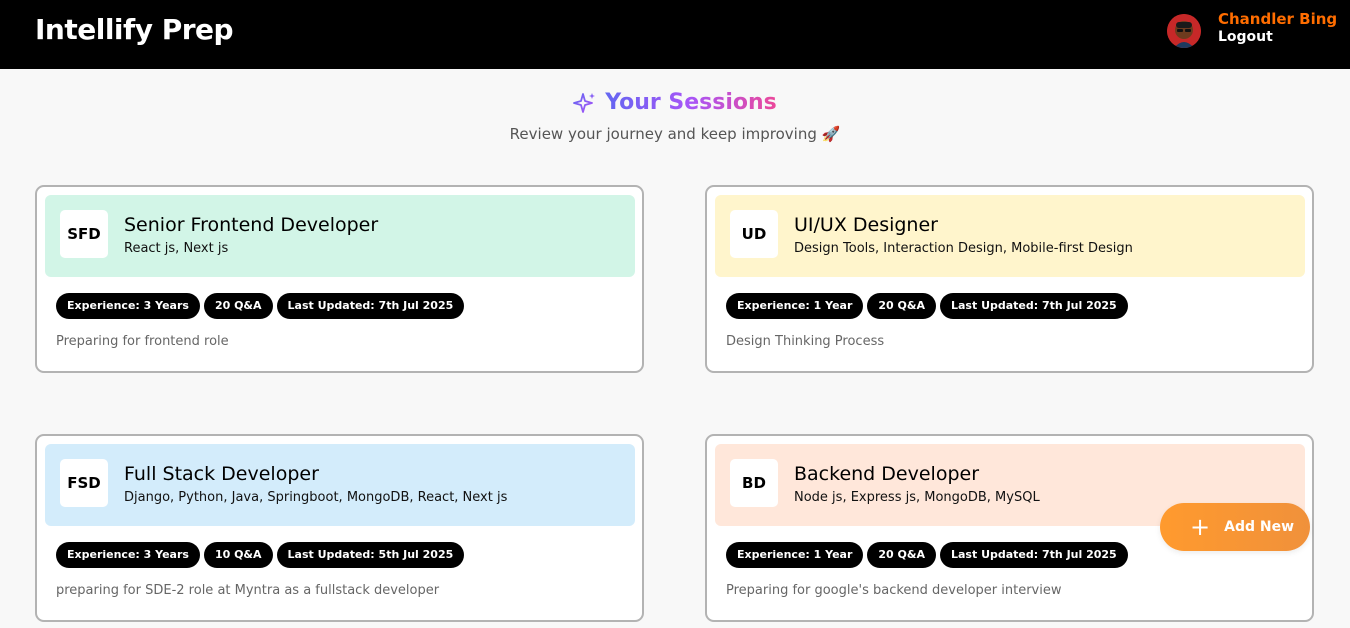  I want to click on plus-icon: +, so click(1200, 527).